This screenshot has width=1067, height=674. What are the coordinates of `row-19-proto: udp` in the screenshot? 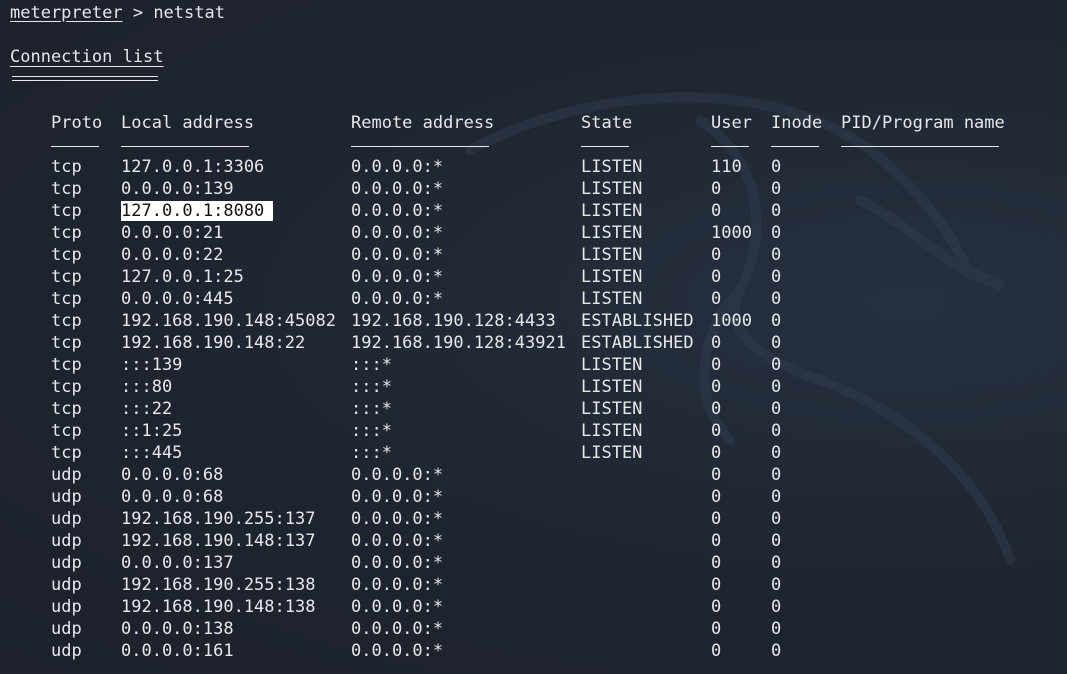 It's located at (66, 563).